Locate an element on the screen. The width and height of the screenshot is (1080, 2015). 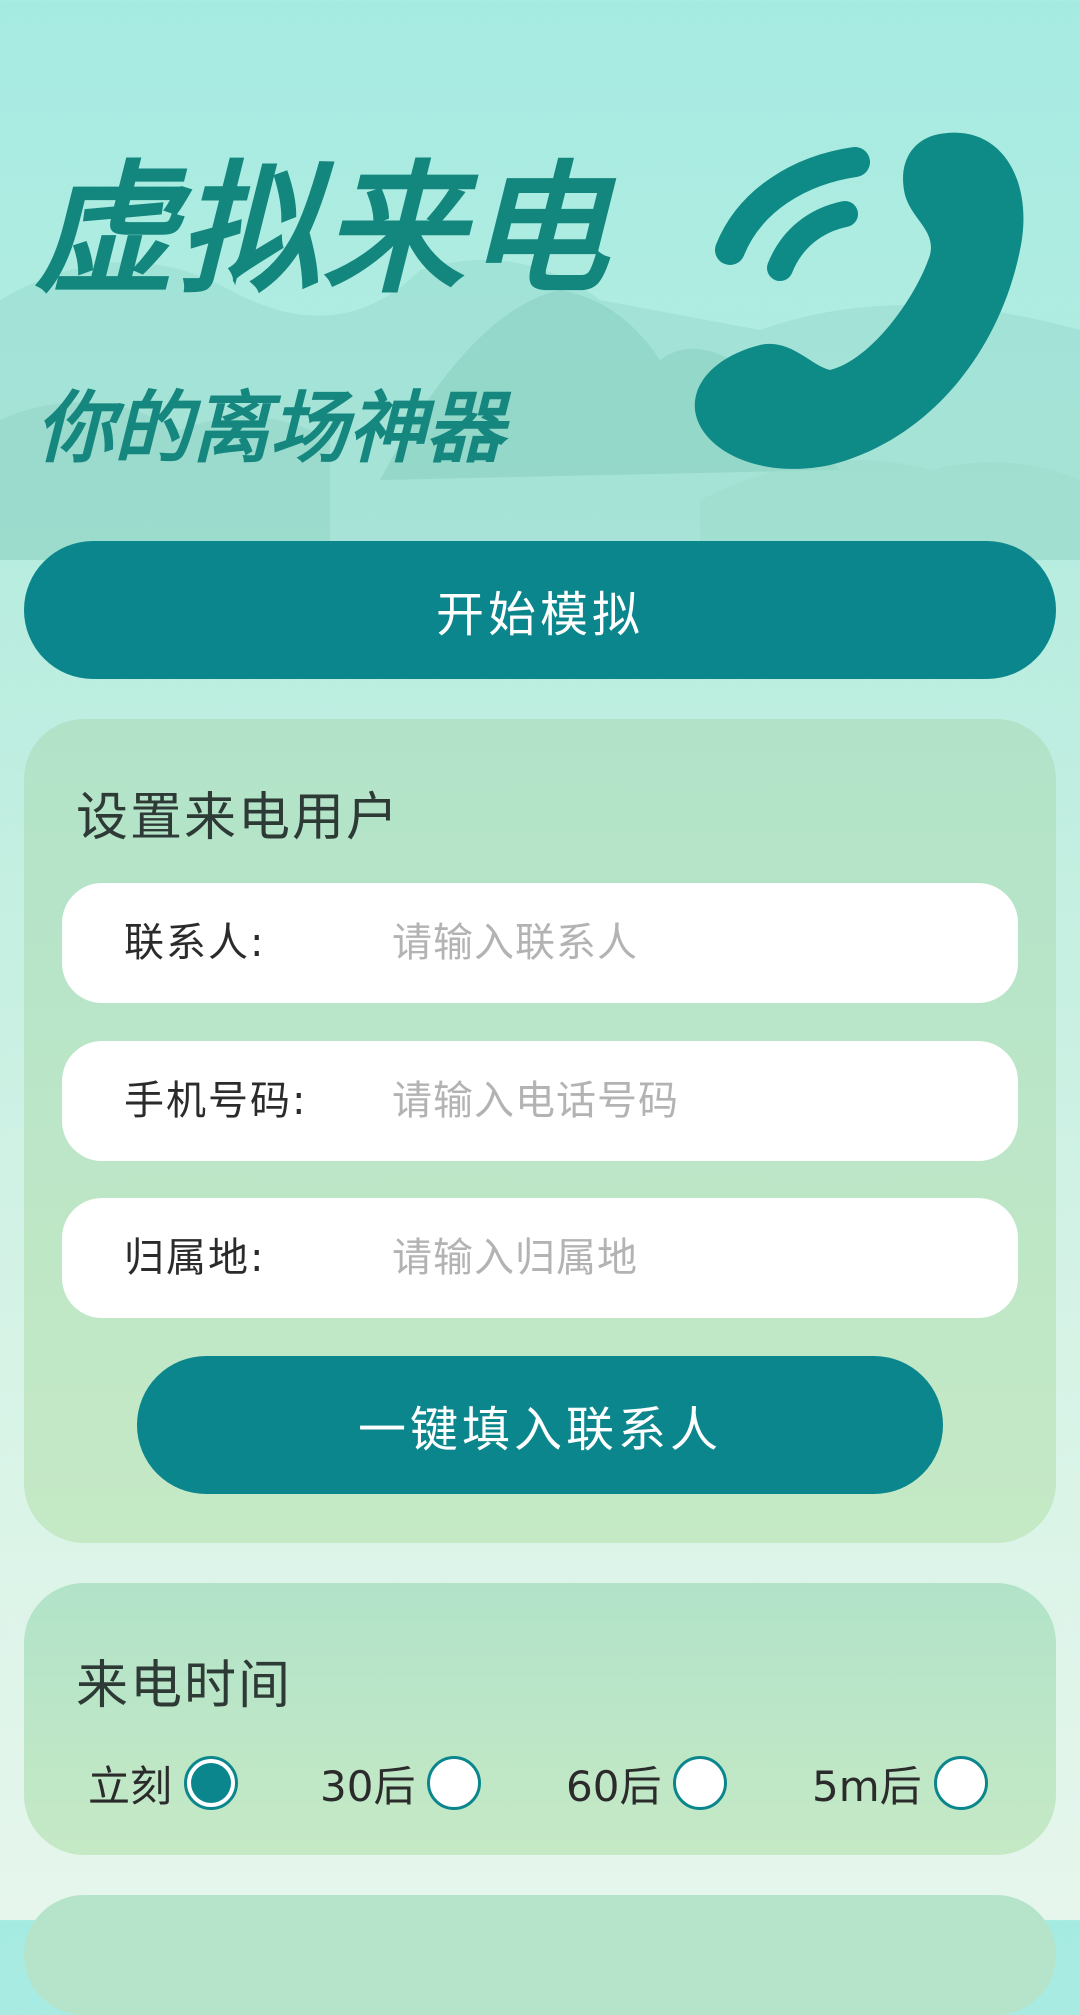
call-time-title: 来电时间 is located at coordinates (184, 1686).